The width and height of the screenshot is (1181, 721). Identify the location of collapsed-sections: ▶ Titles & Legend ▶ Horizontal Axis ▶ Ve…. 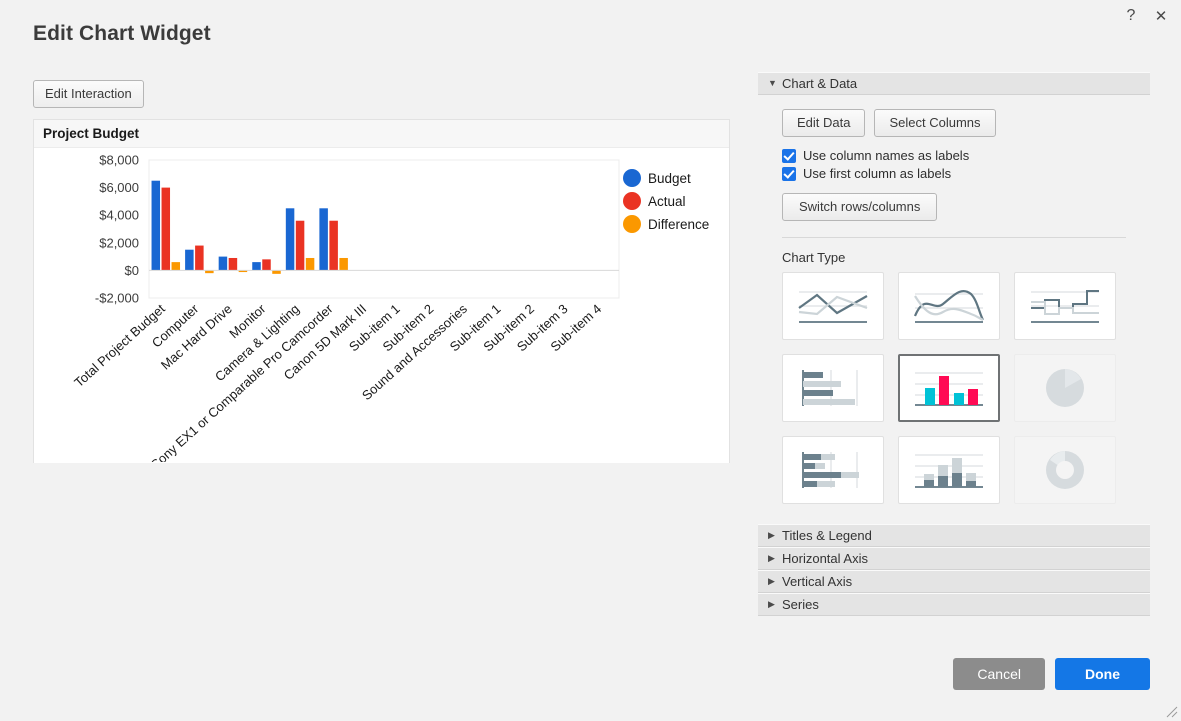
(954, 570).